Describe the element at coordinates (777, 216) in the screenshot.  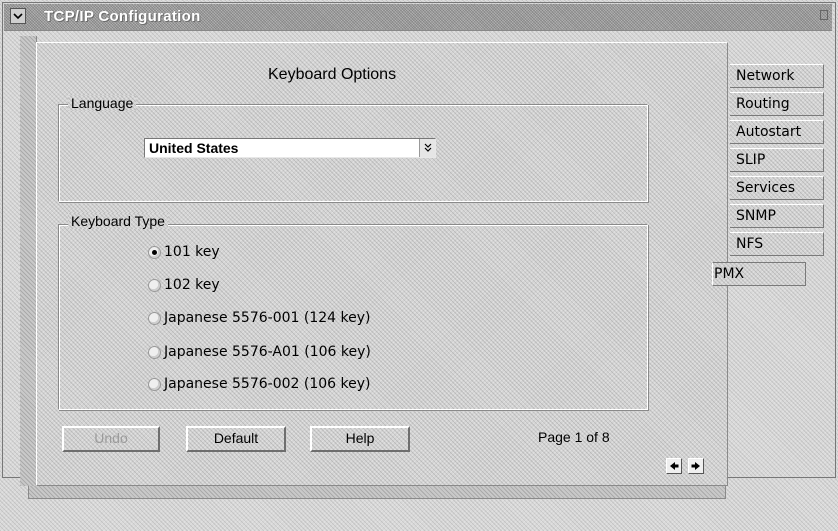
I see `tab-snmp: SNMP` at that location.